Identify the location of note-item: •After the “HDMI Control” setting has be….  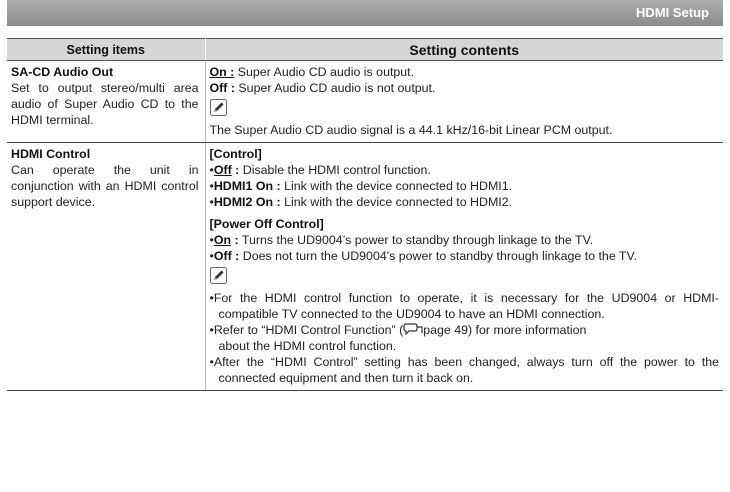
(464, 370).